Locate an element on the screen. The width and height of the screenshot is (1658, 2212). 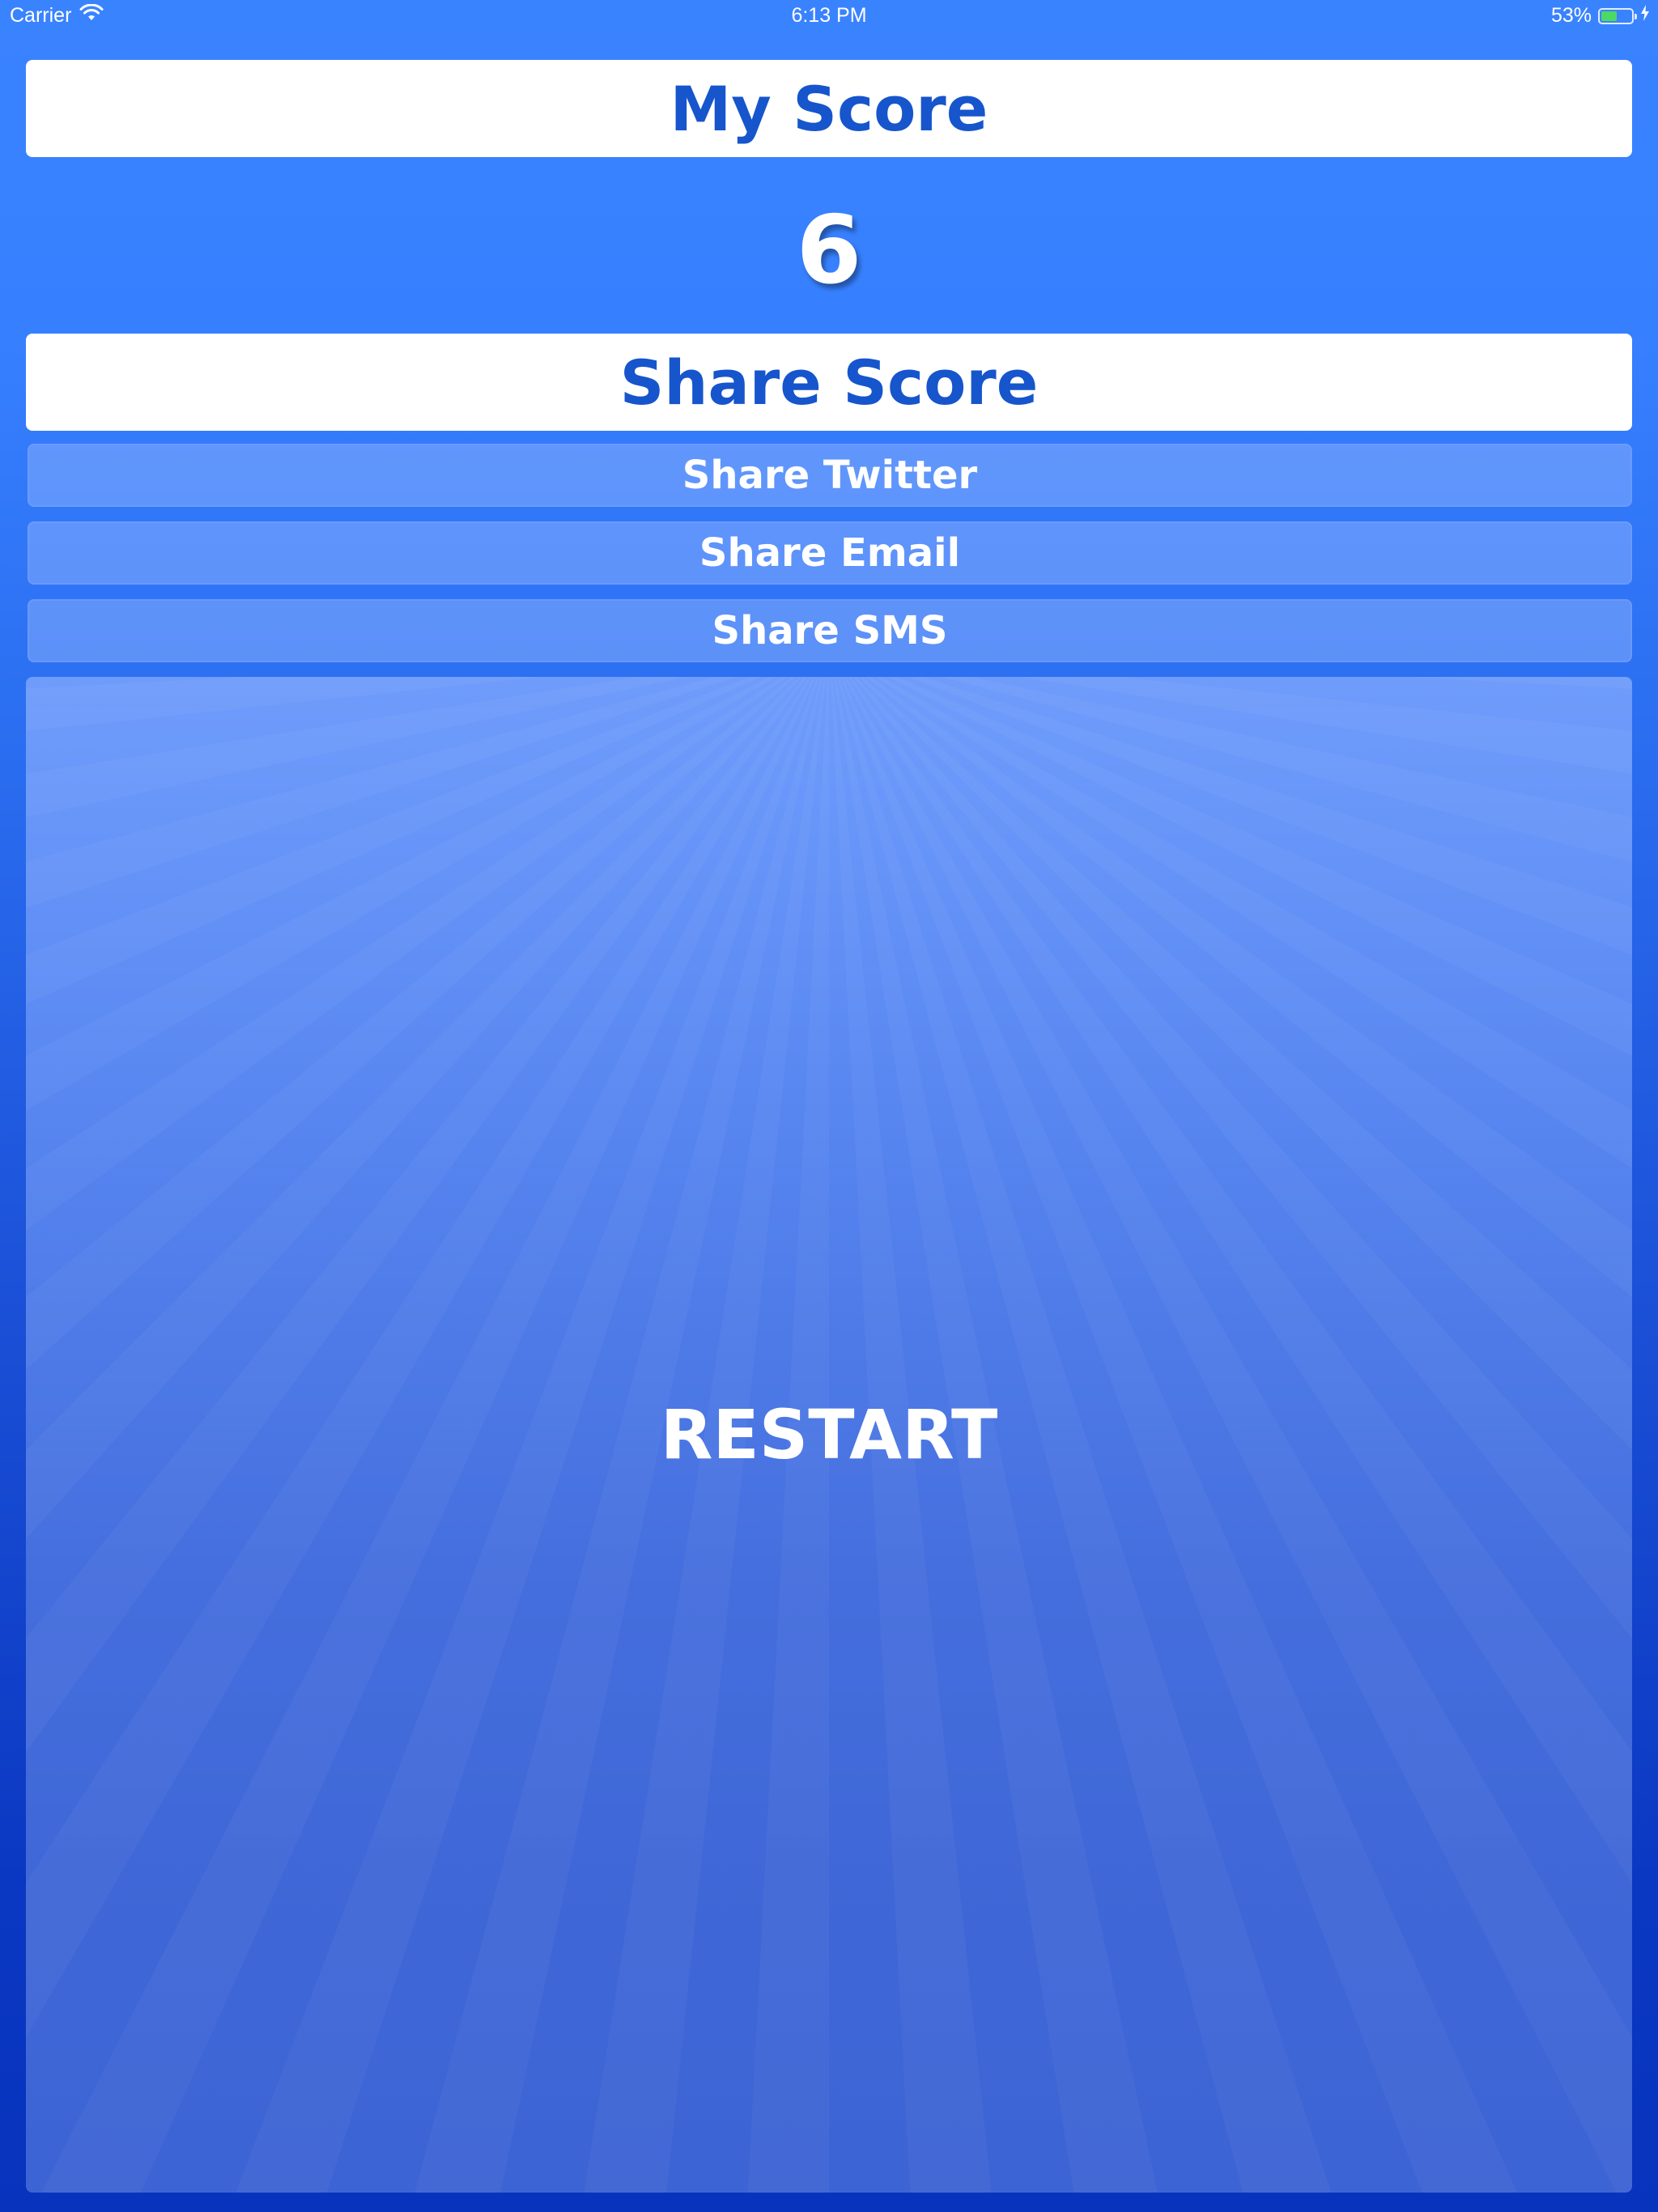
share-sms-button: Share SMS is located at coordinates (830, 631).